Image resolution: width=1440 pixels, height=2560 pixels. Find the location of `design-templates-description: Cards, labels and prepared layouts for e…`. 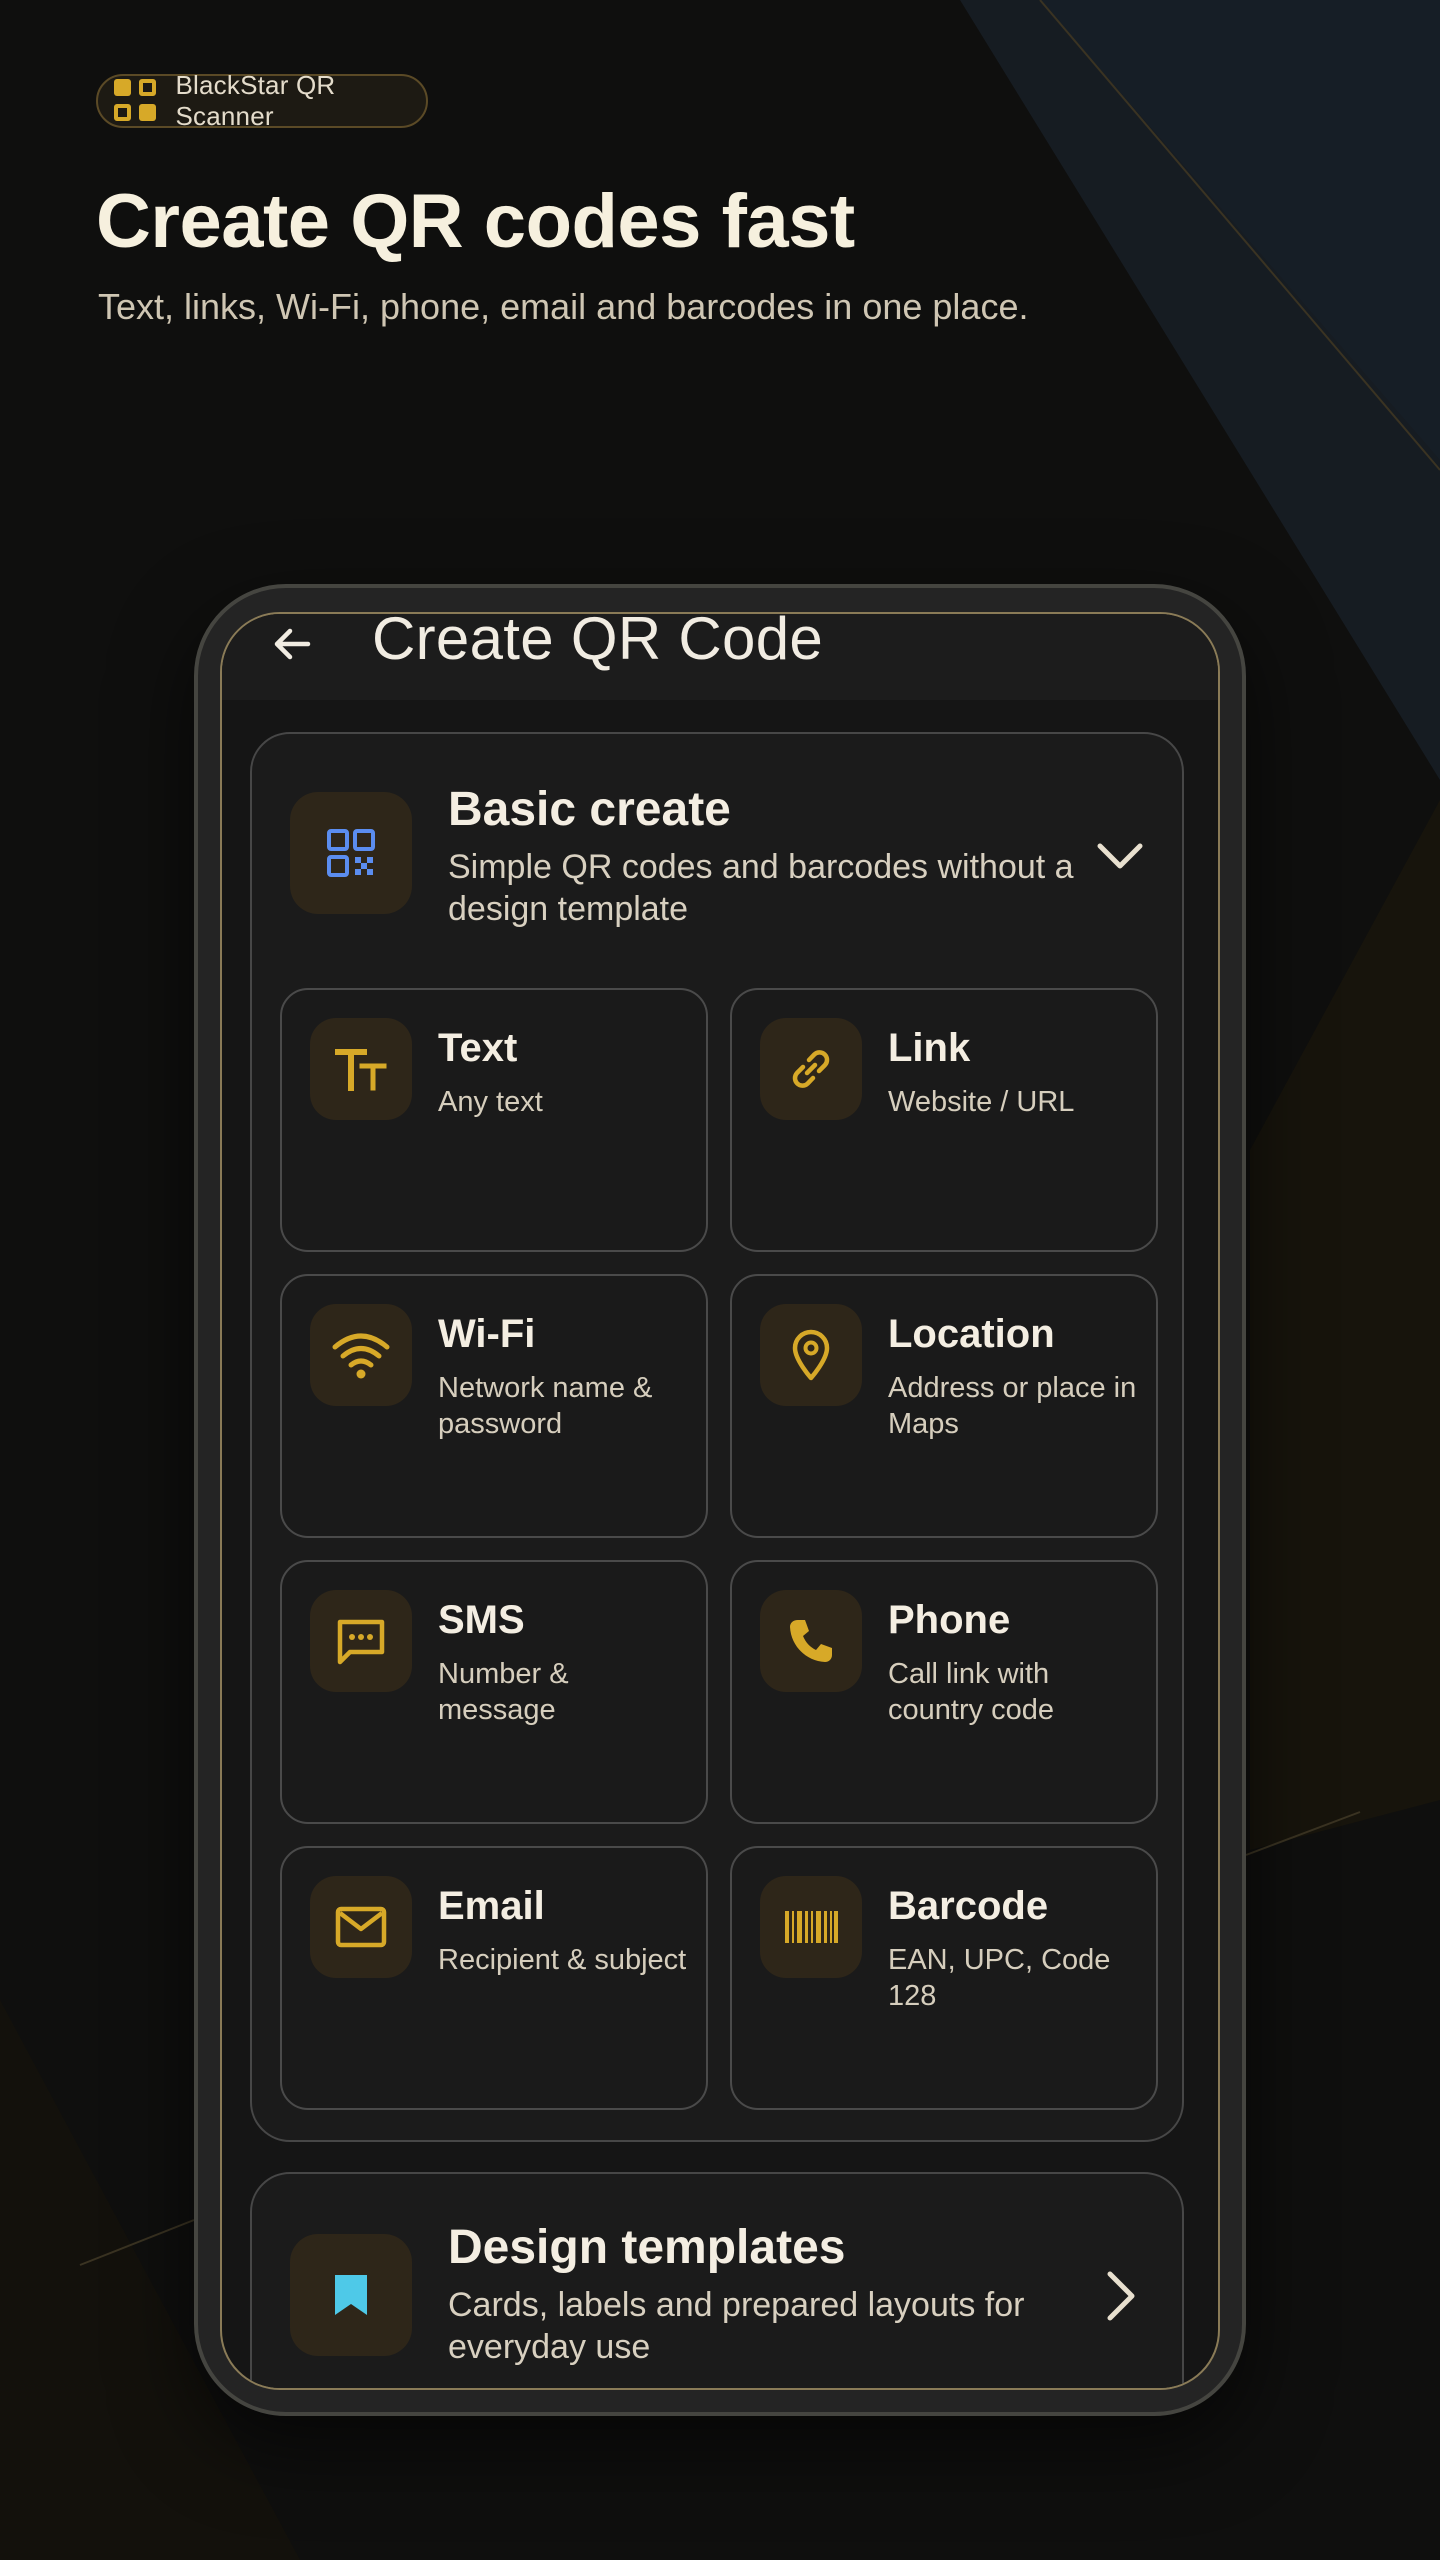

design-templates-description: Cards, labels and prepared layouts for e… is located at coordinates (736, 2326).